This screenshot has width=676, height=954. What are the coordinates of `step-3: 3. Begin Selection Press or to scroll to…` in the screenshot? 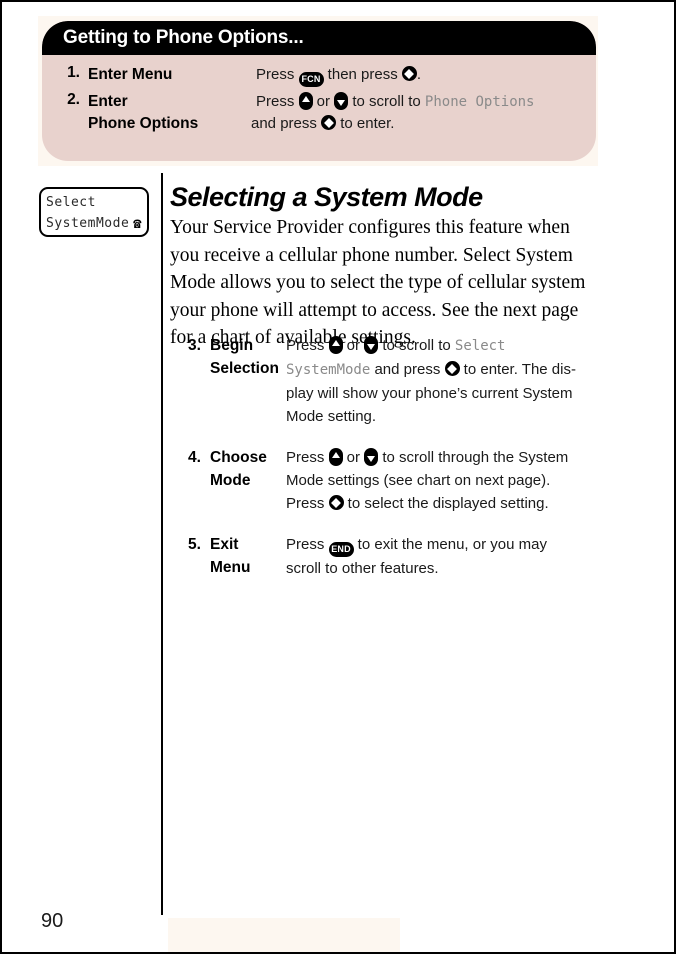 It's located at (393, 381).